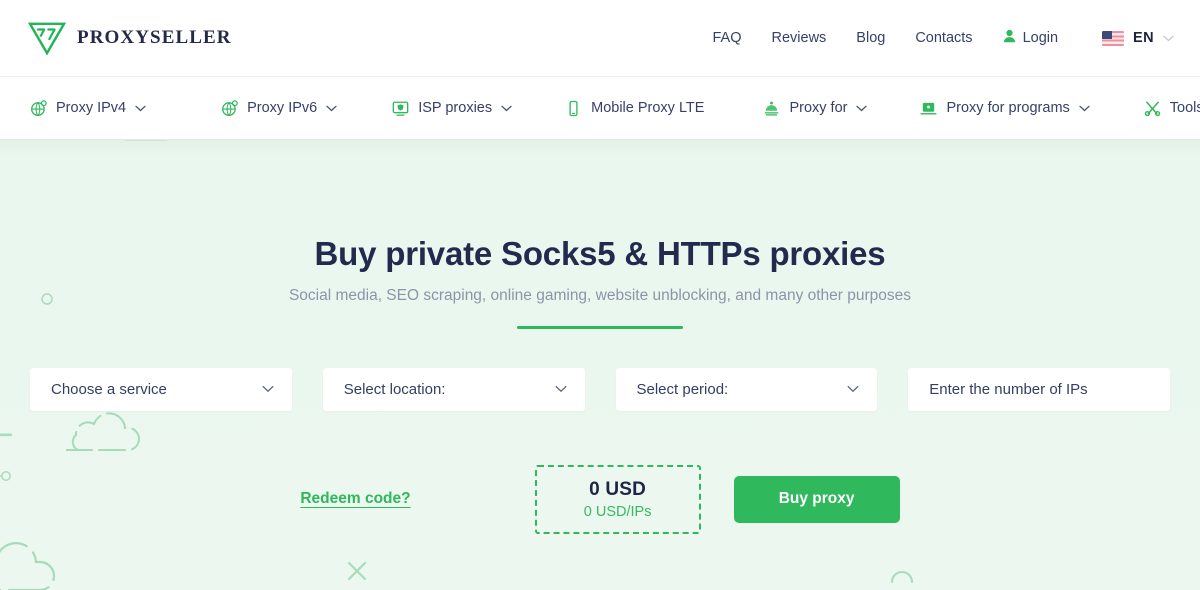 Image resolution: width=1200 pixels, height=590 pixels. What do you see at coordinates (618, 489) in the screenshot?
I see `price-total: 0 USD` at bounding box center [618, 489].